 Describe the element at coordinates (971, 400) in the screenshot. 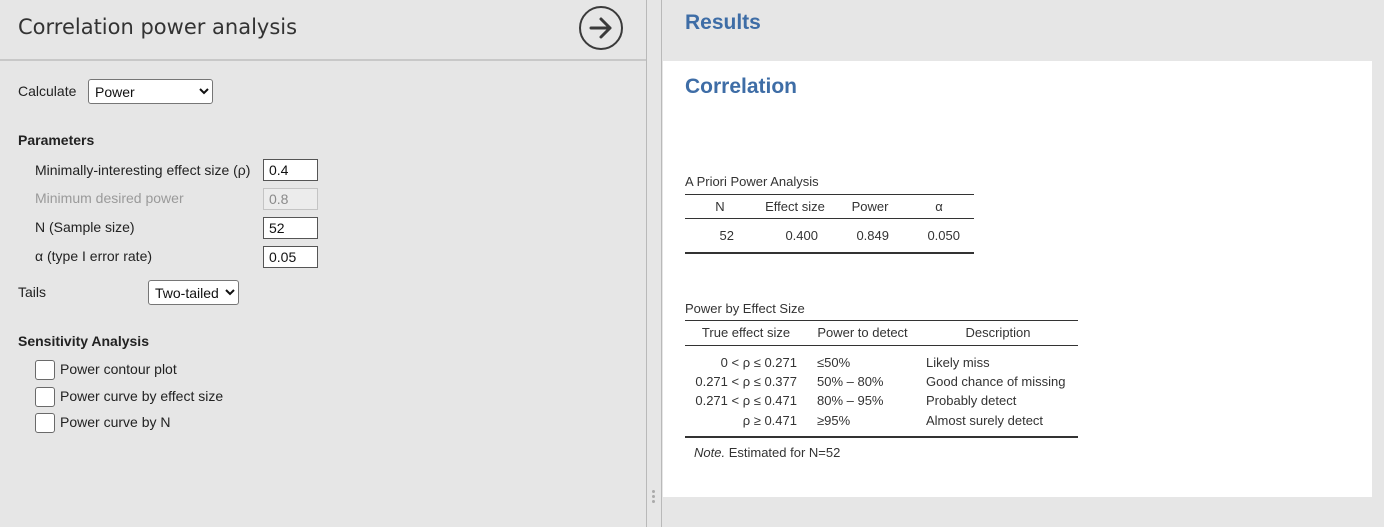

I see `row-description: Probably detect` at that location.